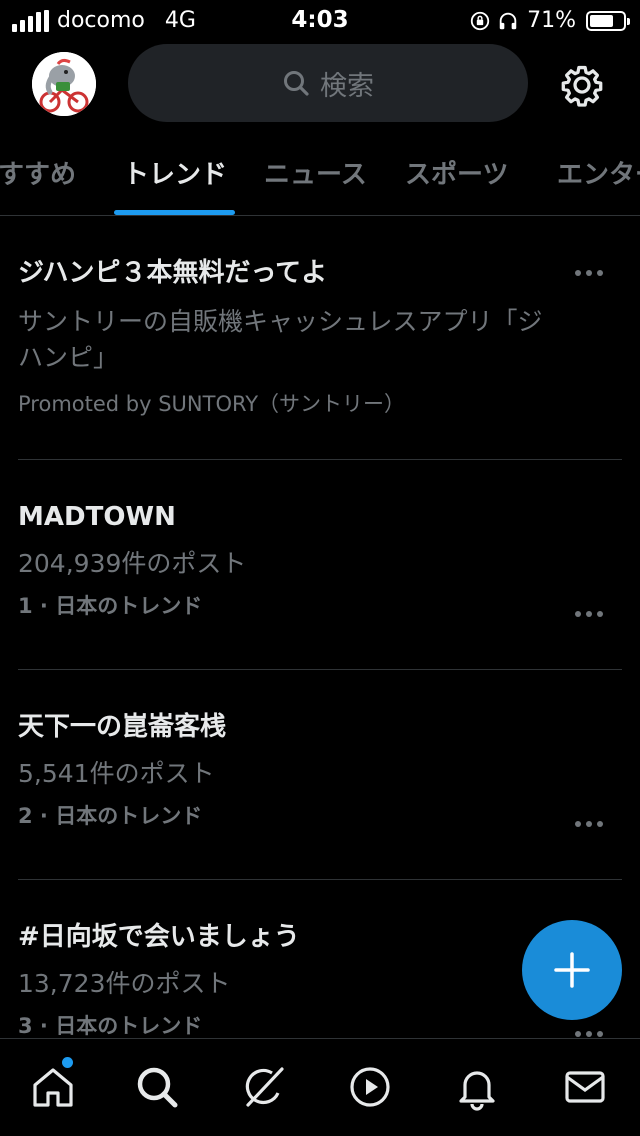 This screenshot has height=1136, width=640. Describe the element at coordinates (608, 20) in the screenshot. I see `battery-icon` at that location.